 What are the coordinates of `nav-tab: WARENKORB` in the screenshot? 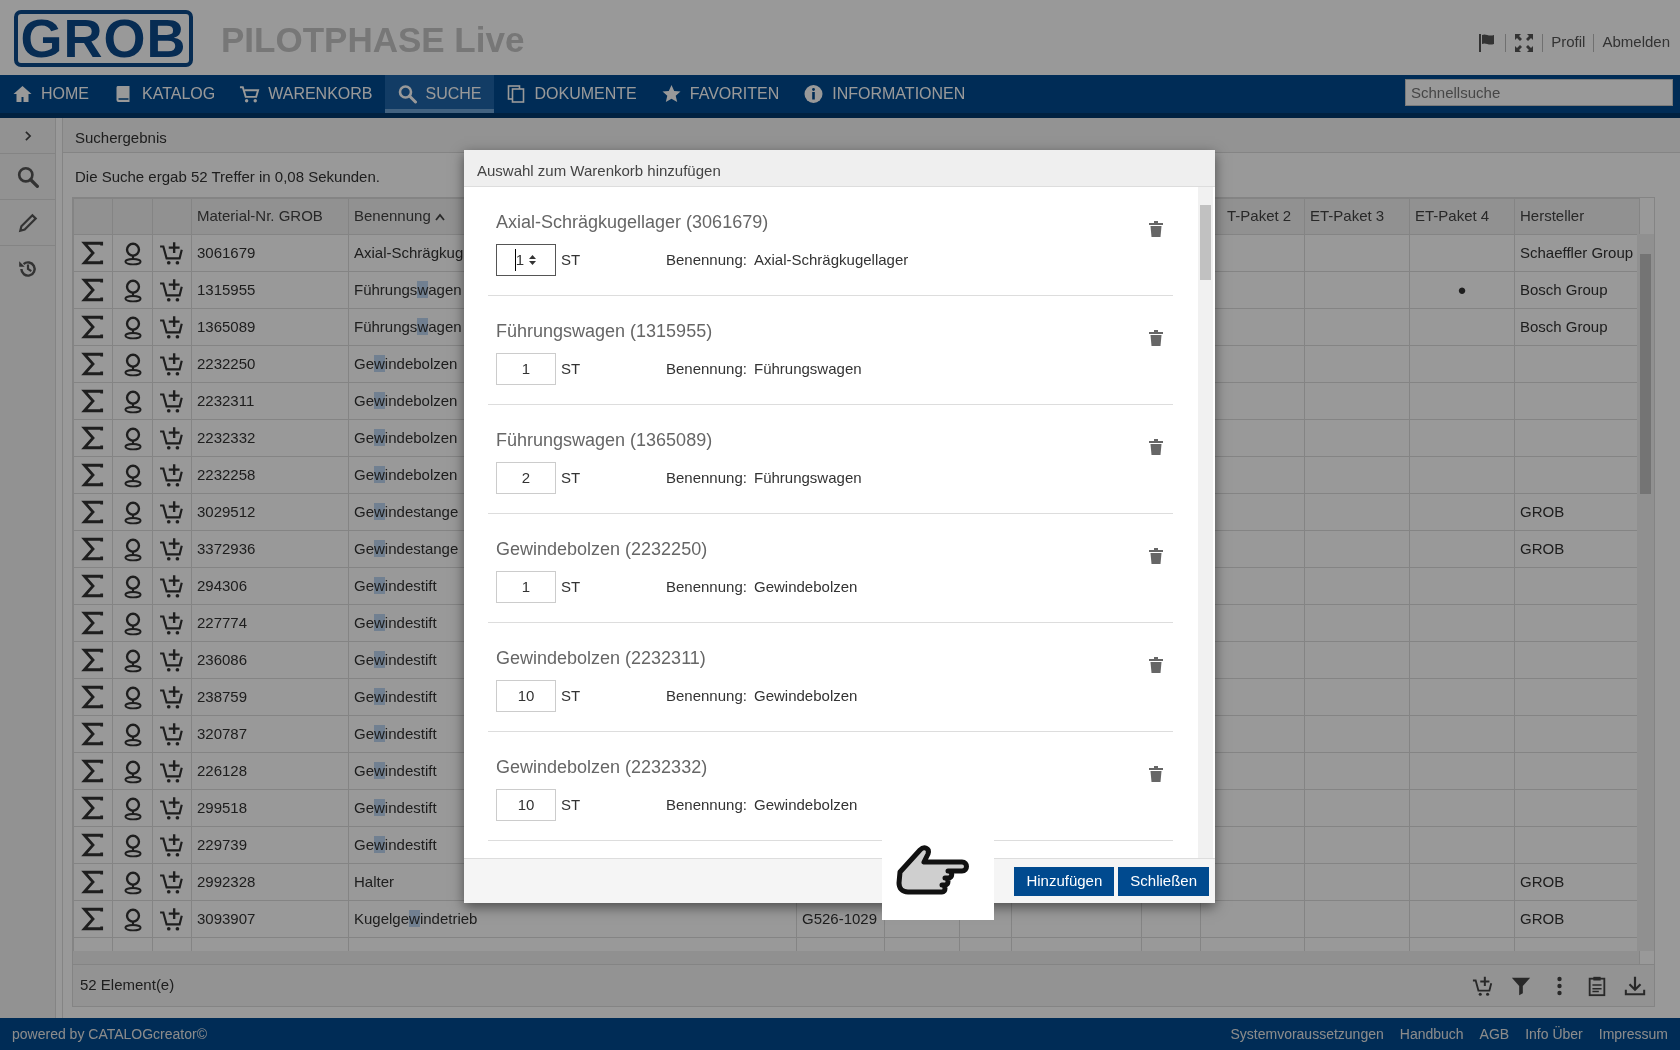 It's located at (306, 94).